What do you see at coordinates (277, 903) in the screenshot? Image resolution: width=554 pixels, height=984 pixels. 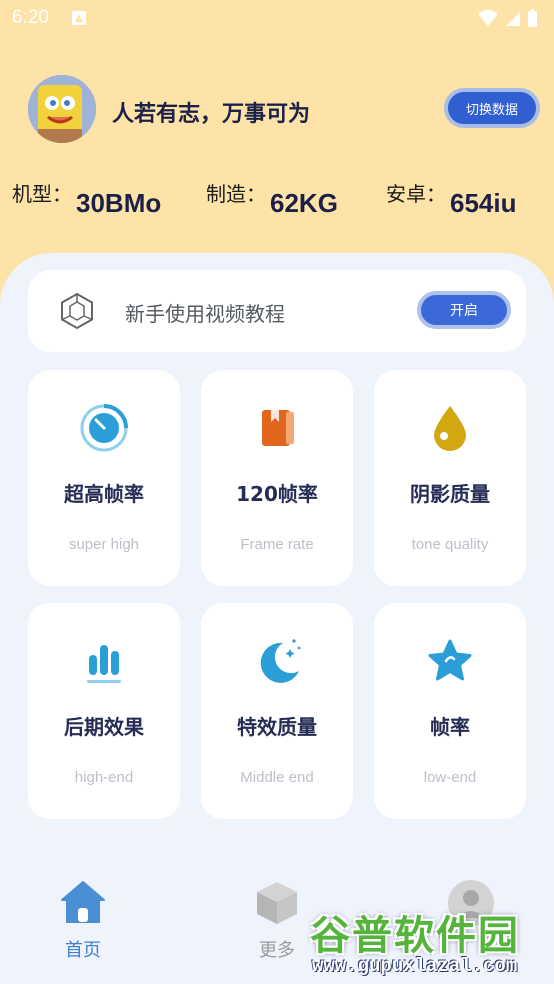 I see `cube-icon` at bounding box center [277, 903].